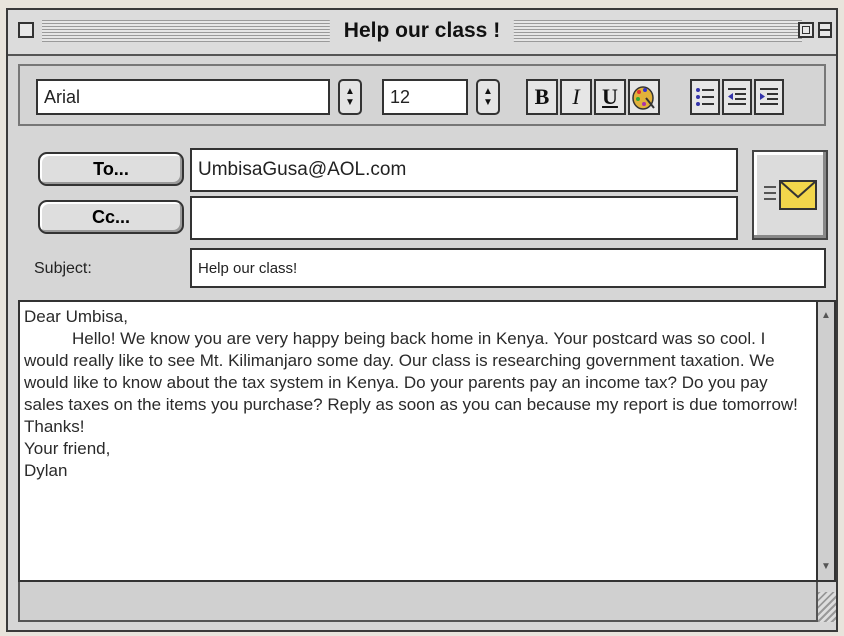 This screenshot has height=636, width=844. I want to click on vertical-scrollbar: ▲ ▼, so click(827, 441).